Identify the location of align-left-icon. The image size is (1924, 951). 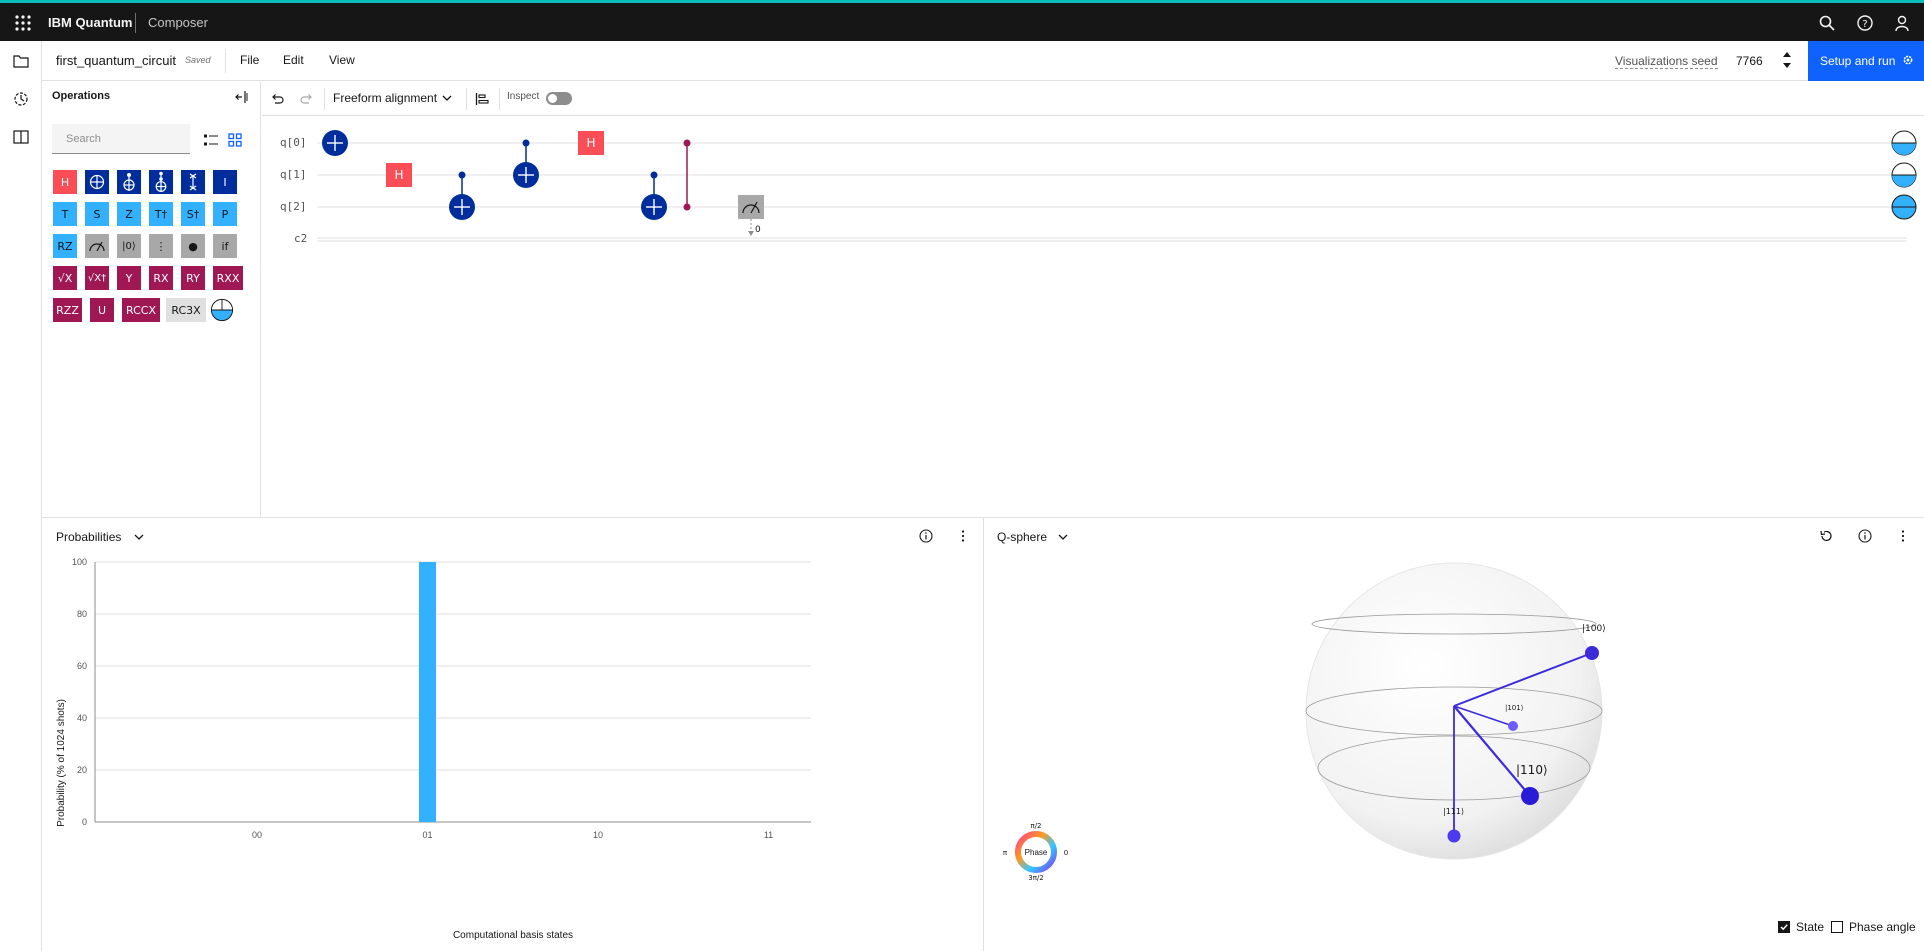
(482, 99).